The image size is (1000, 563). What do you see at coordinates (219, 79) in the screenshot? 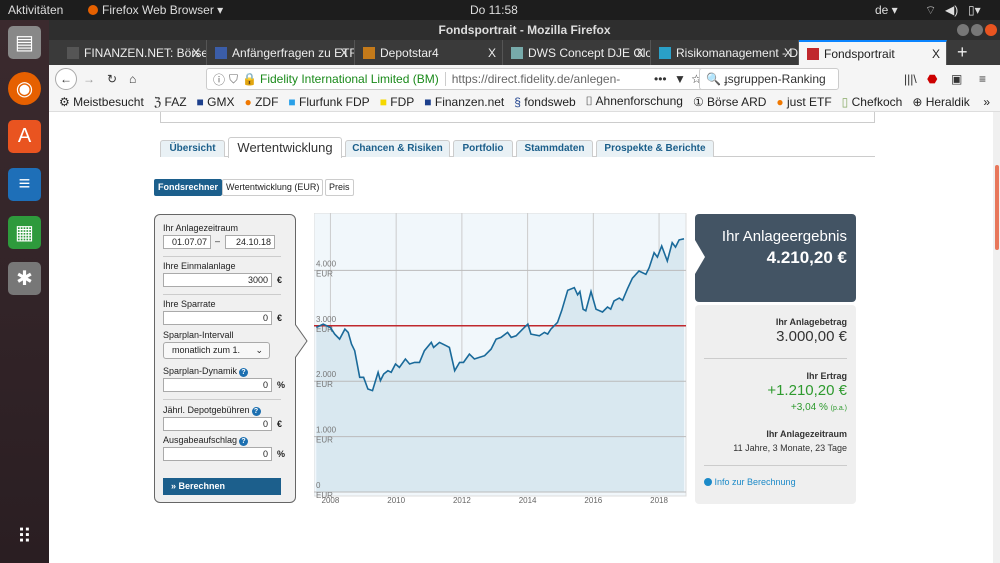
I see `info-icon: ⓘ` at bounding box center [219, 79].